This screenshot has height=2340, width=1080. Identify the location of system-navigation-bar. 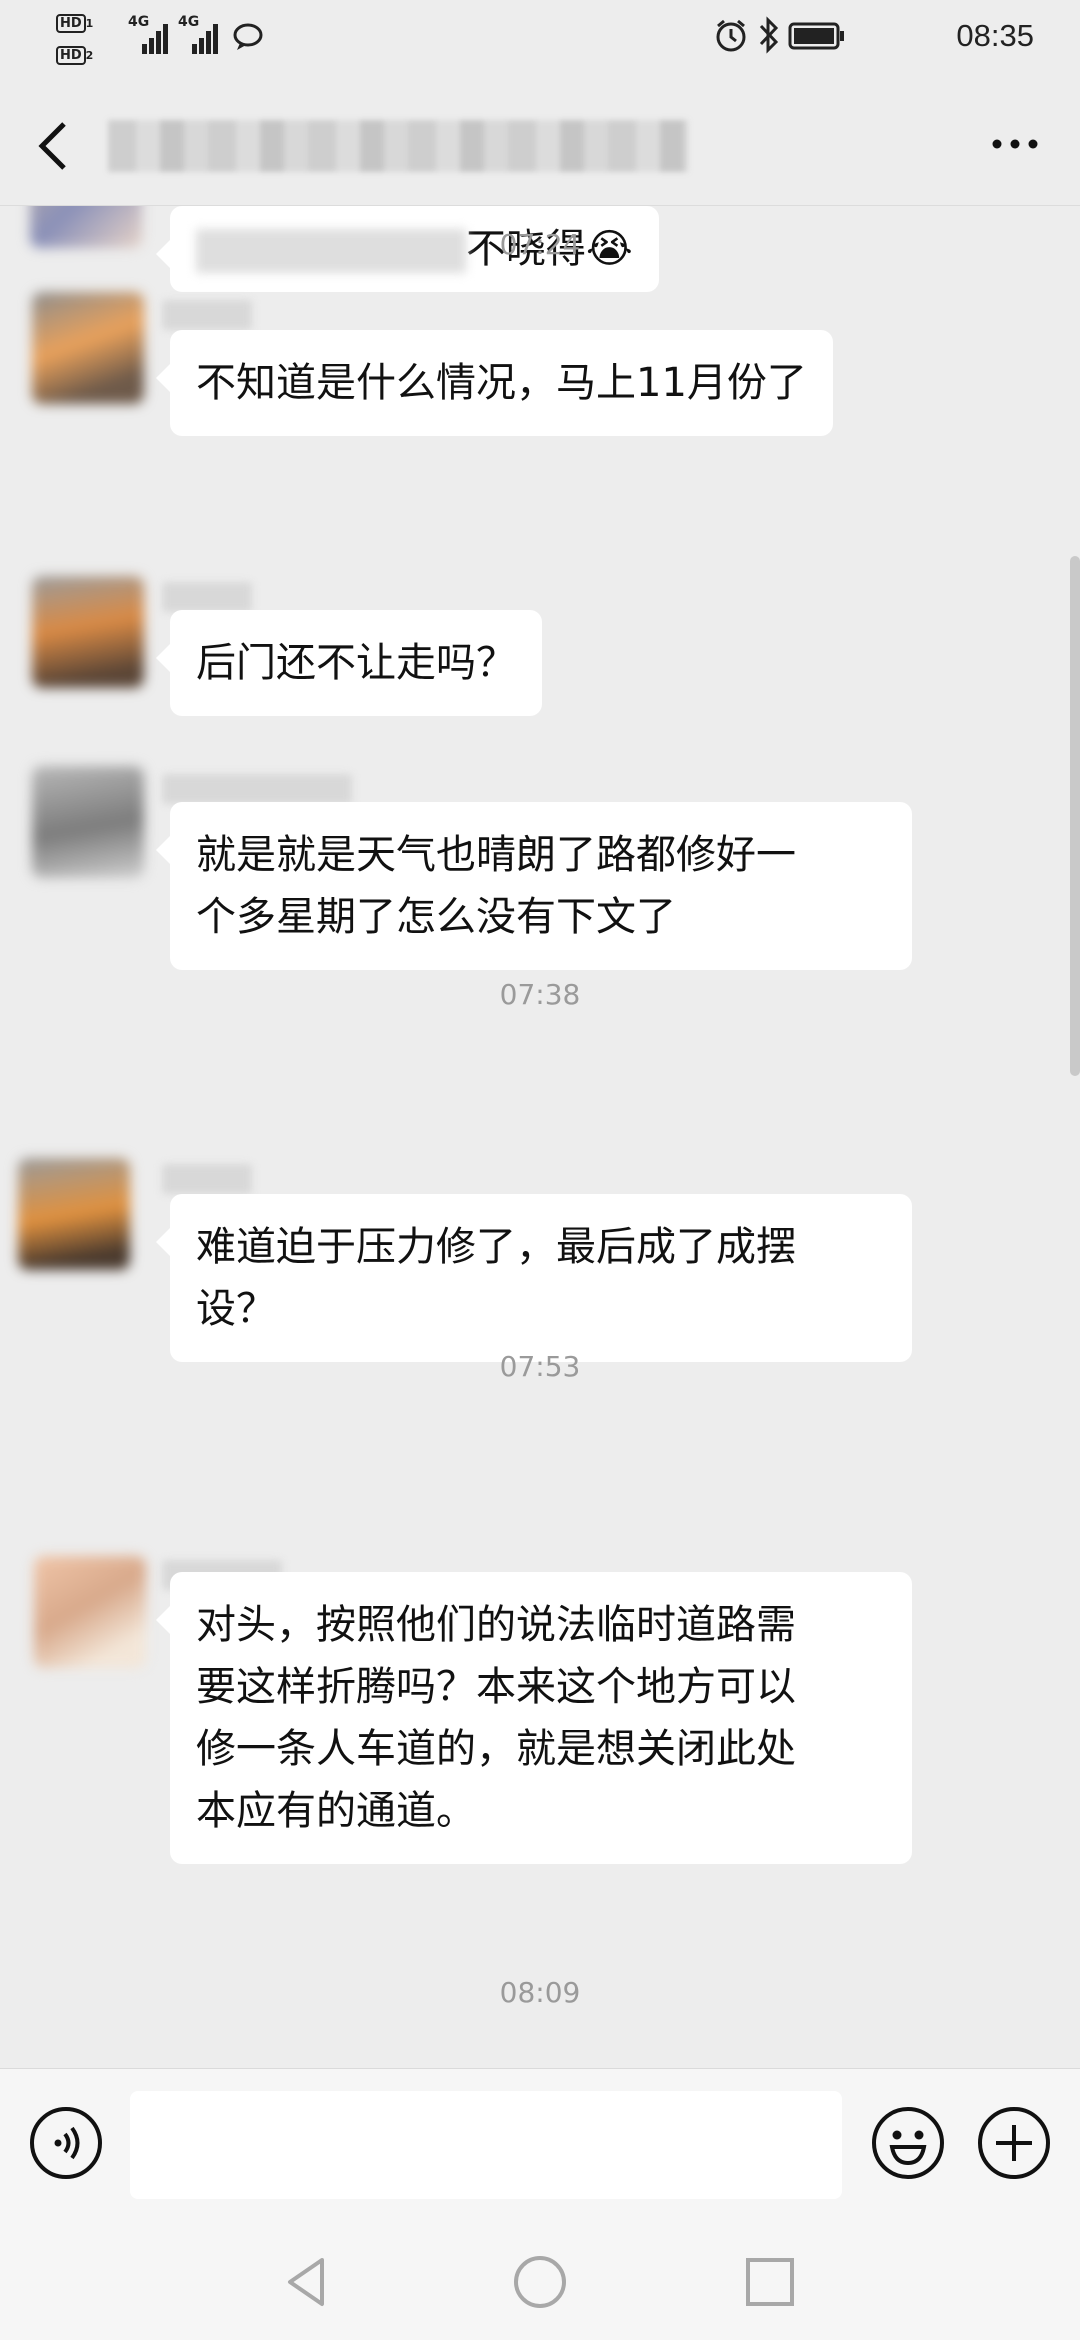
(540, 2280).